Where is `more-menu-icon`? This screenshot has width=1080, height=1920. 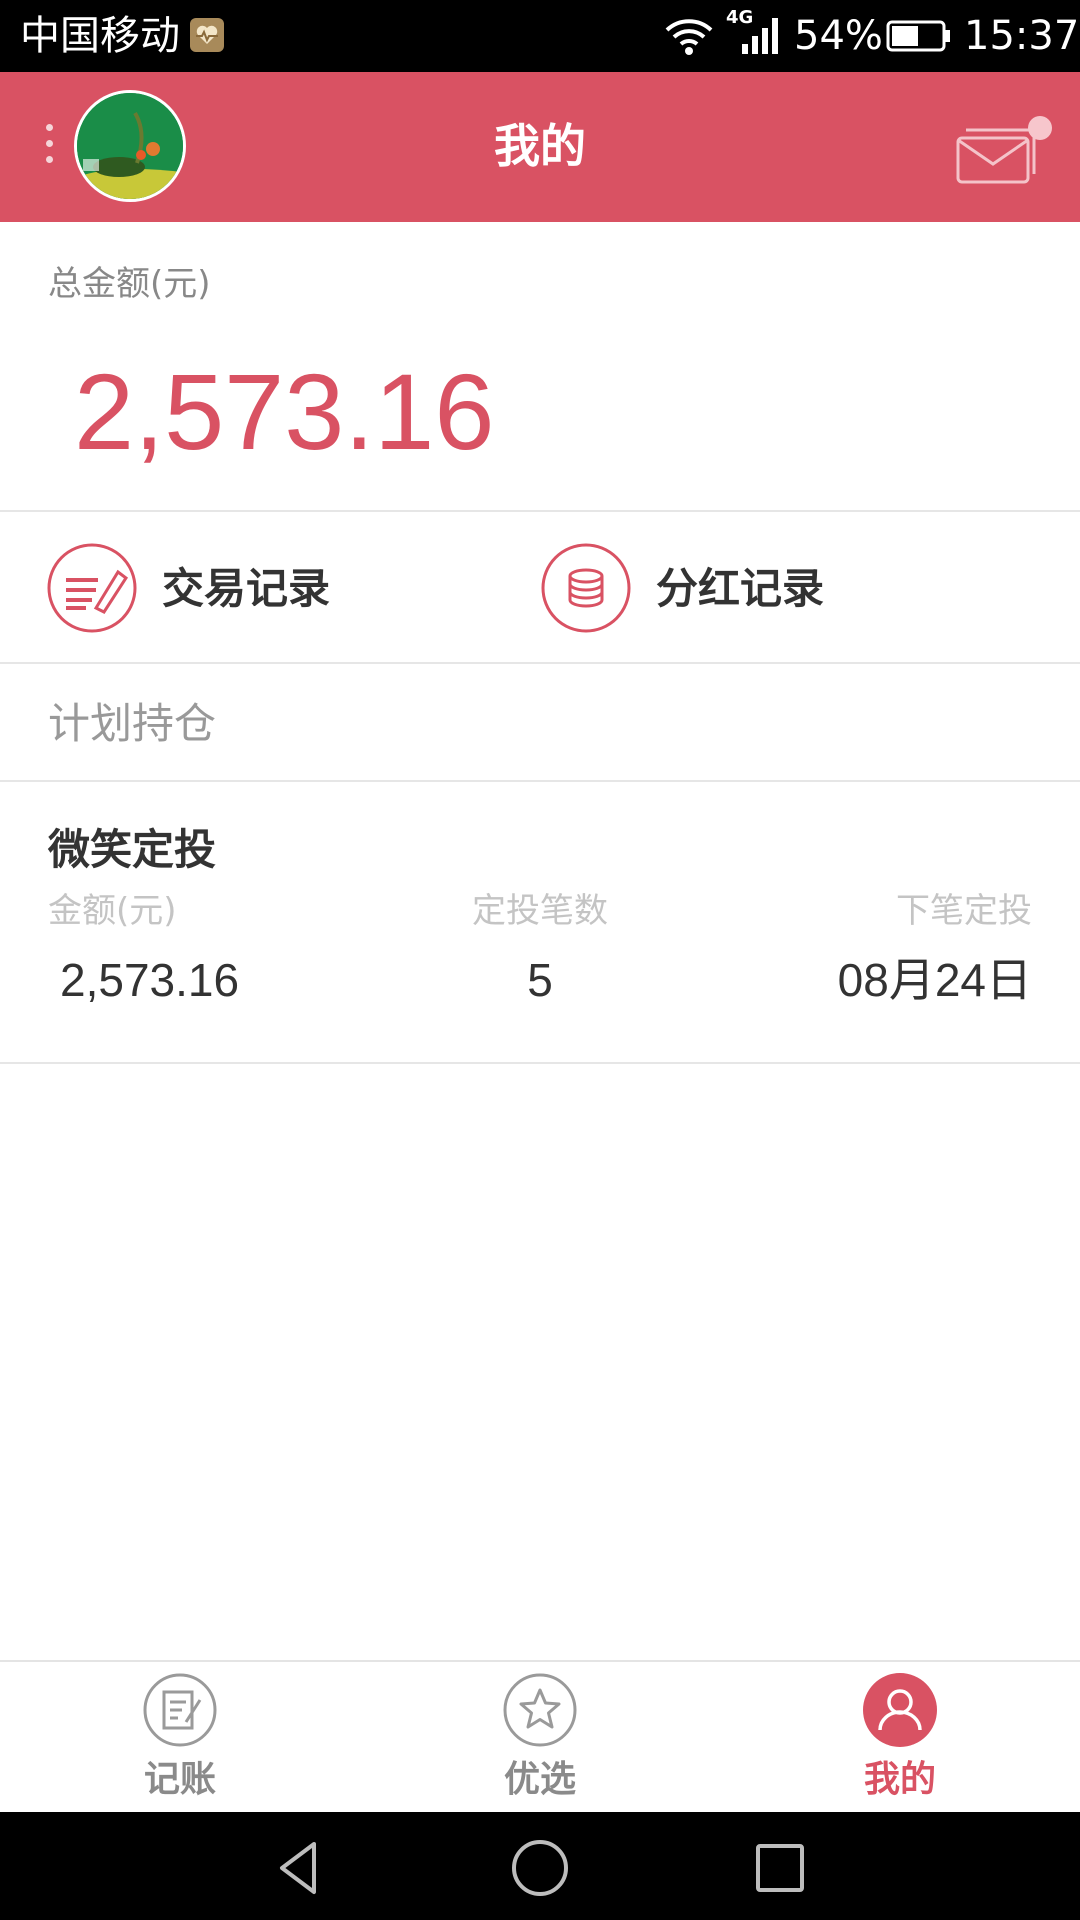
more-menu-icon is located at coordinates (50, 147).